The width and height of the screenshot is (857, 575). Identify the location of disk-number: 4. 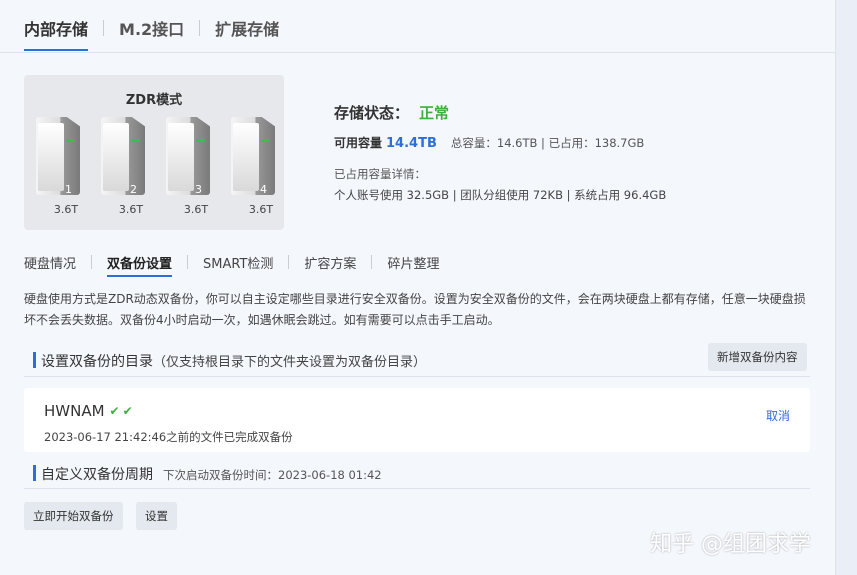
(263, 189).